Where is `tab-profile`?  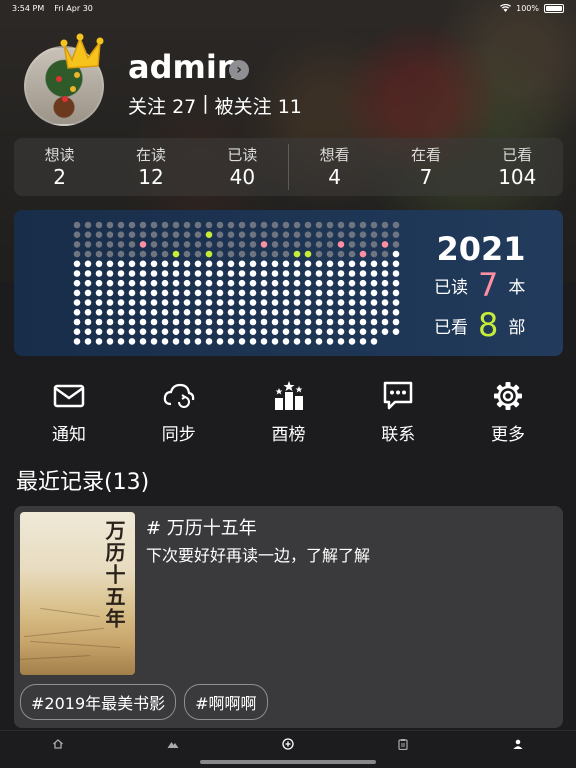
tab-profile is located at coordinates (518, 749).